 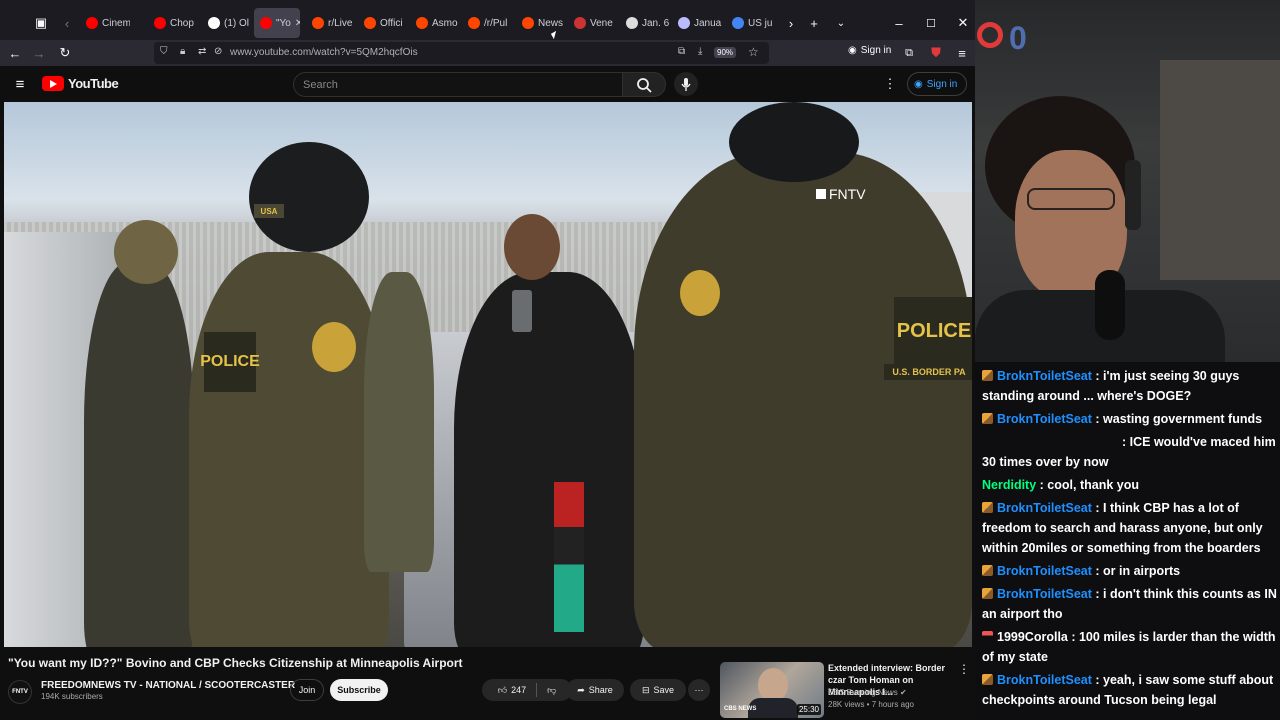 I want to click on browser-tab-label: Vene, so click(x=601, y=23).